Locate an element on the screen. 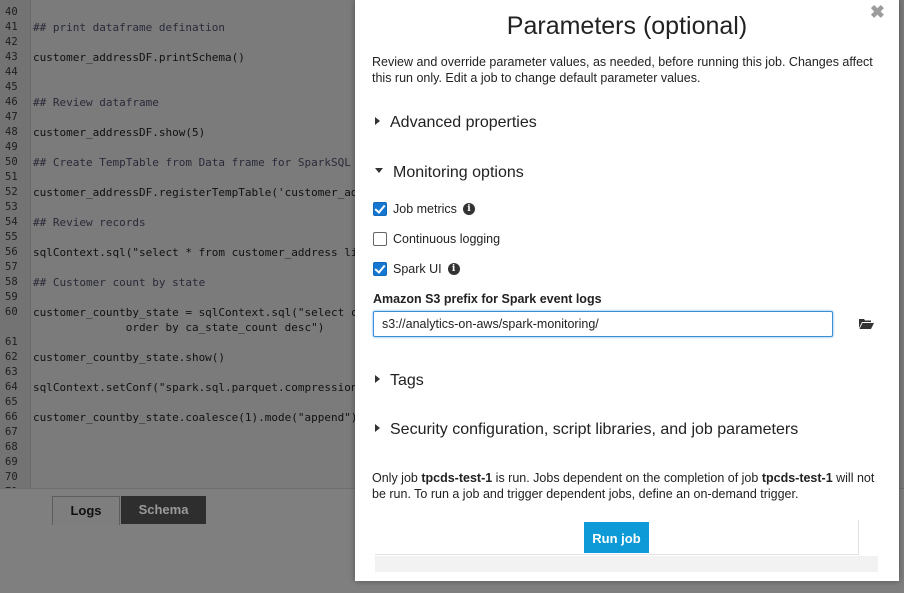  line-number: 64 is located at coordinates (11, 387).